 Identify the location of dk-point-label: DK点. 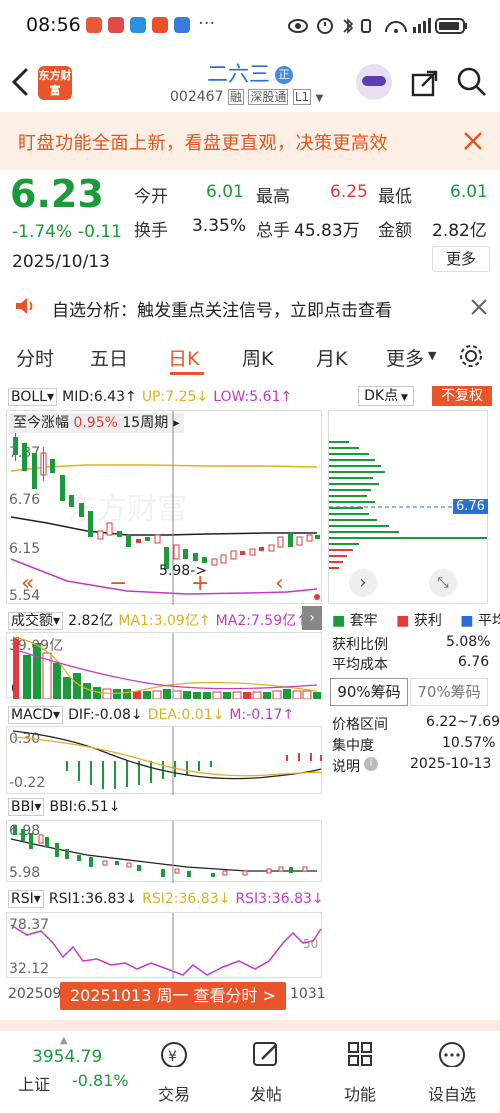
(381, 396).